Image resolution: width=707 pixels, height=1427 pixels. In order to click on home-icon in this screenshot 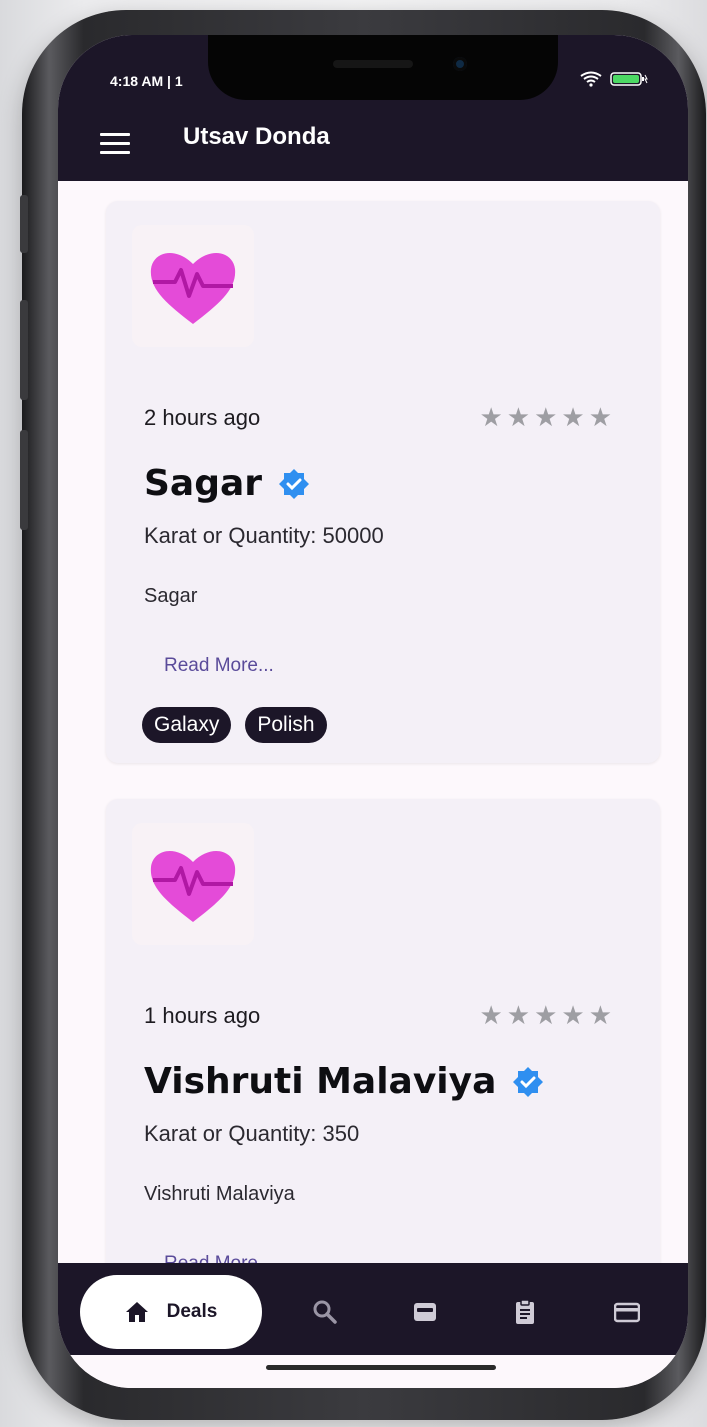, I will do `click(136, 1312)`.